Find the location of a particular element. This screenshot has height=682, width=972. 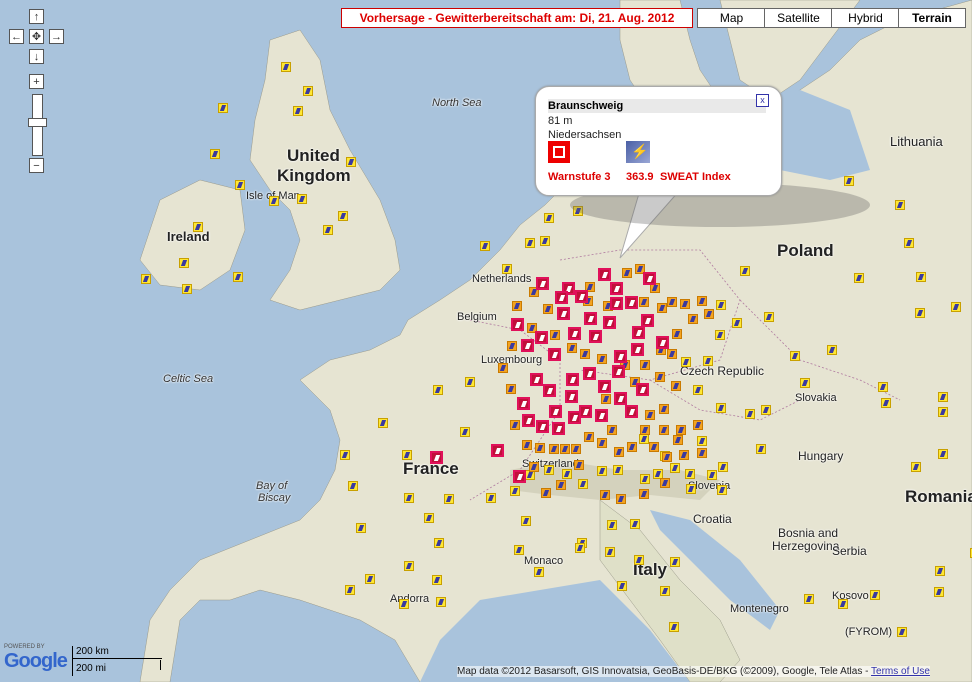

map-type-hybrid-button: Hybrid is located at coordinates (865, 18).